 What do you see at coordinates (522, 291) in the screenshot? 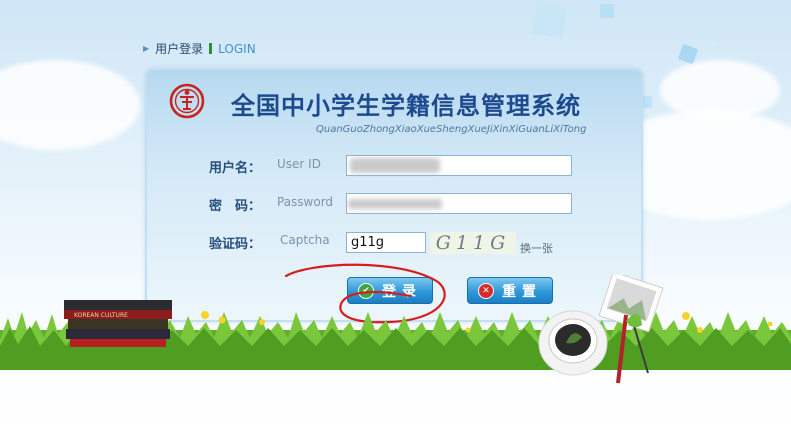
I see `reset-button-label: 重置` at bounding box center [522, 291].